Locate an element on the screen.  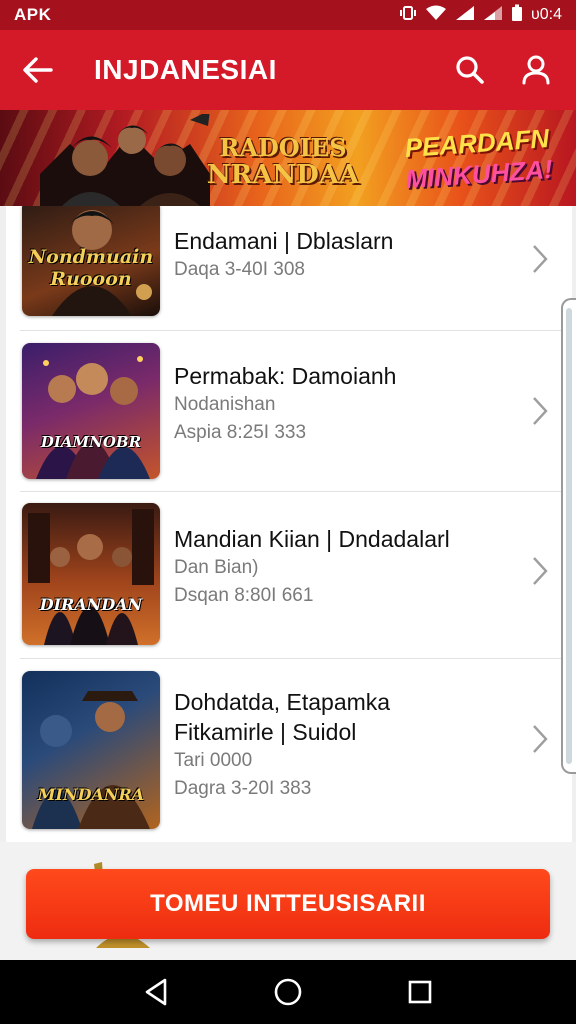
item-title: Dohdatda, Etapamka is located at coordinates (282, 702).